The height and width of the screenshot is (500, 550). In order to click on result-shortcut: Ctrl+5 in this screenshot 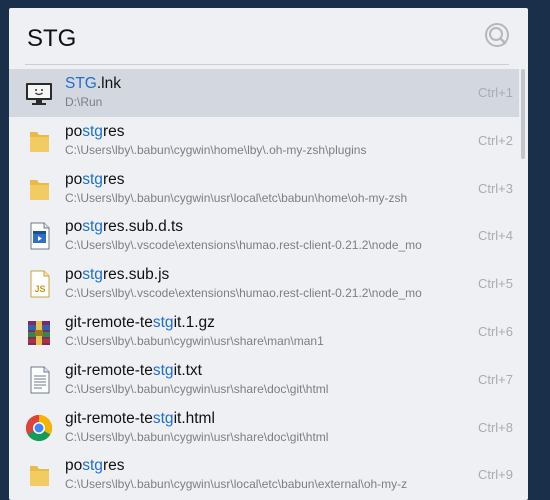, I will do `click(495, 284)`.